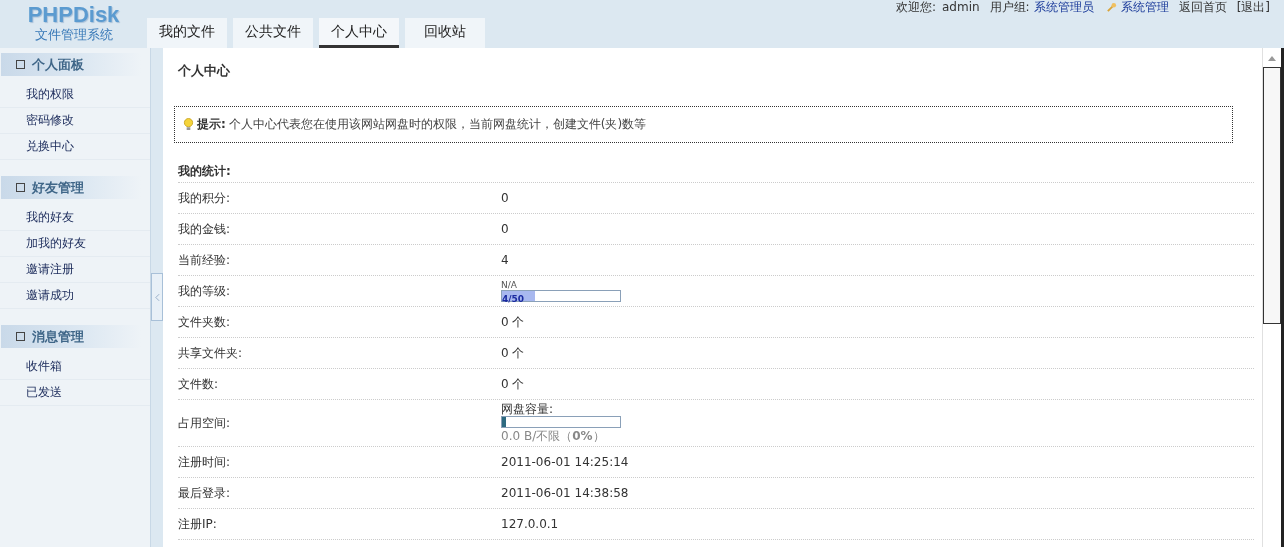  What do you see at coordinates (1144, 7) in the screenshot?
I see `admin-link: 系统管理` at bounding box center [1144, 7].